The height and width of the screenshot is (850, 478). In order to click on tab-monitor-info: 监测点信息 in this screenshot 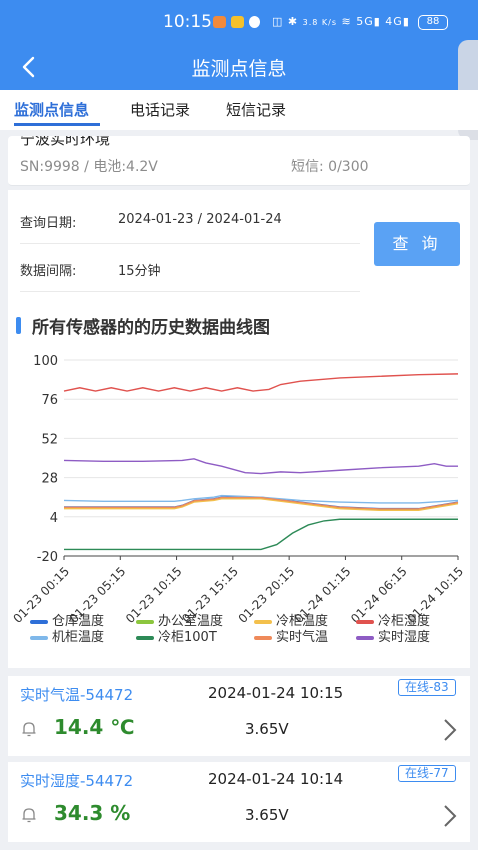, I will do `click(51, 109)`.